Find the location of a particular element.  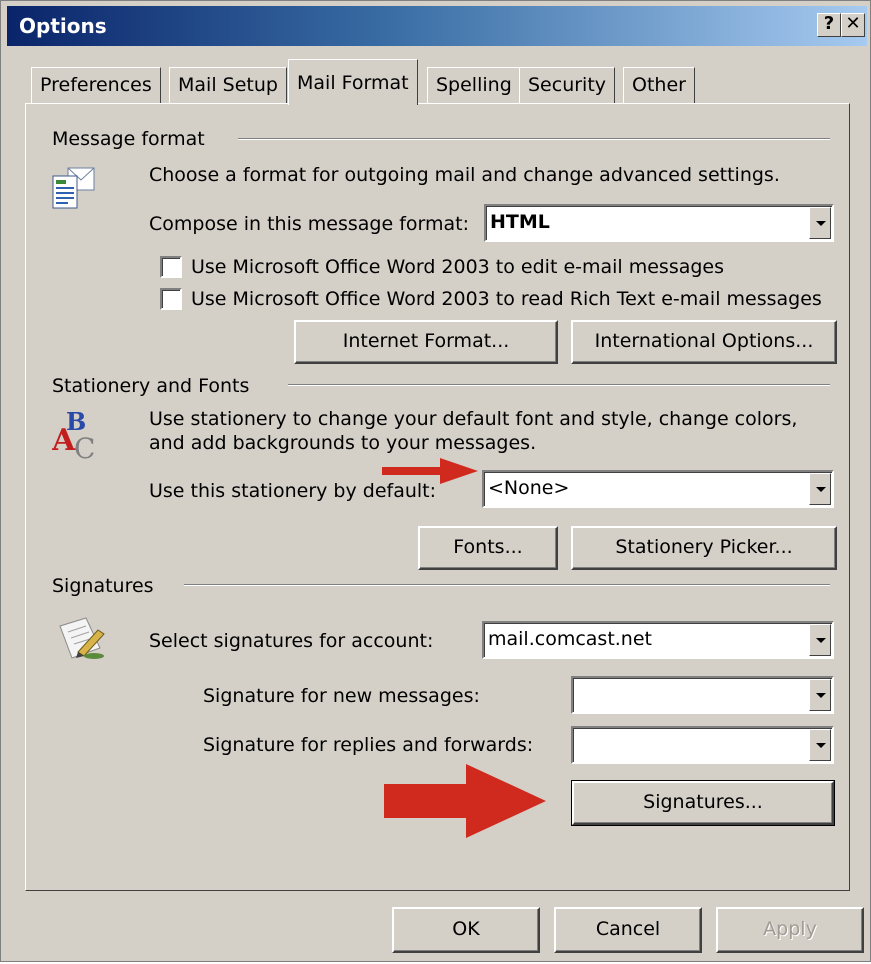

close-button: ✕ is located at coordinates (853, 25).